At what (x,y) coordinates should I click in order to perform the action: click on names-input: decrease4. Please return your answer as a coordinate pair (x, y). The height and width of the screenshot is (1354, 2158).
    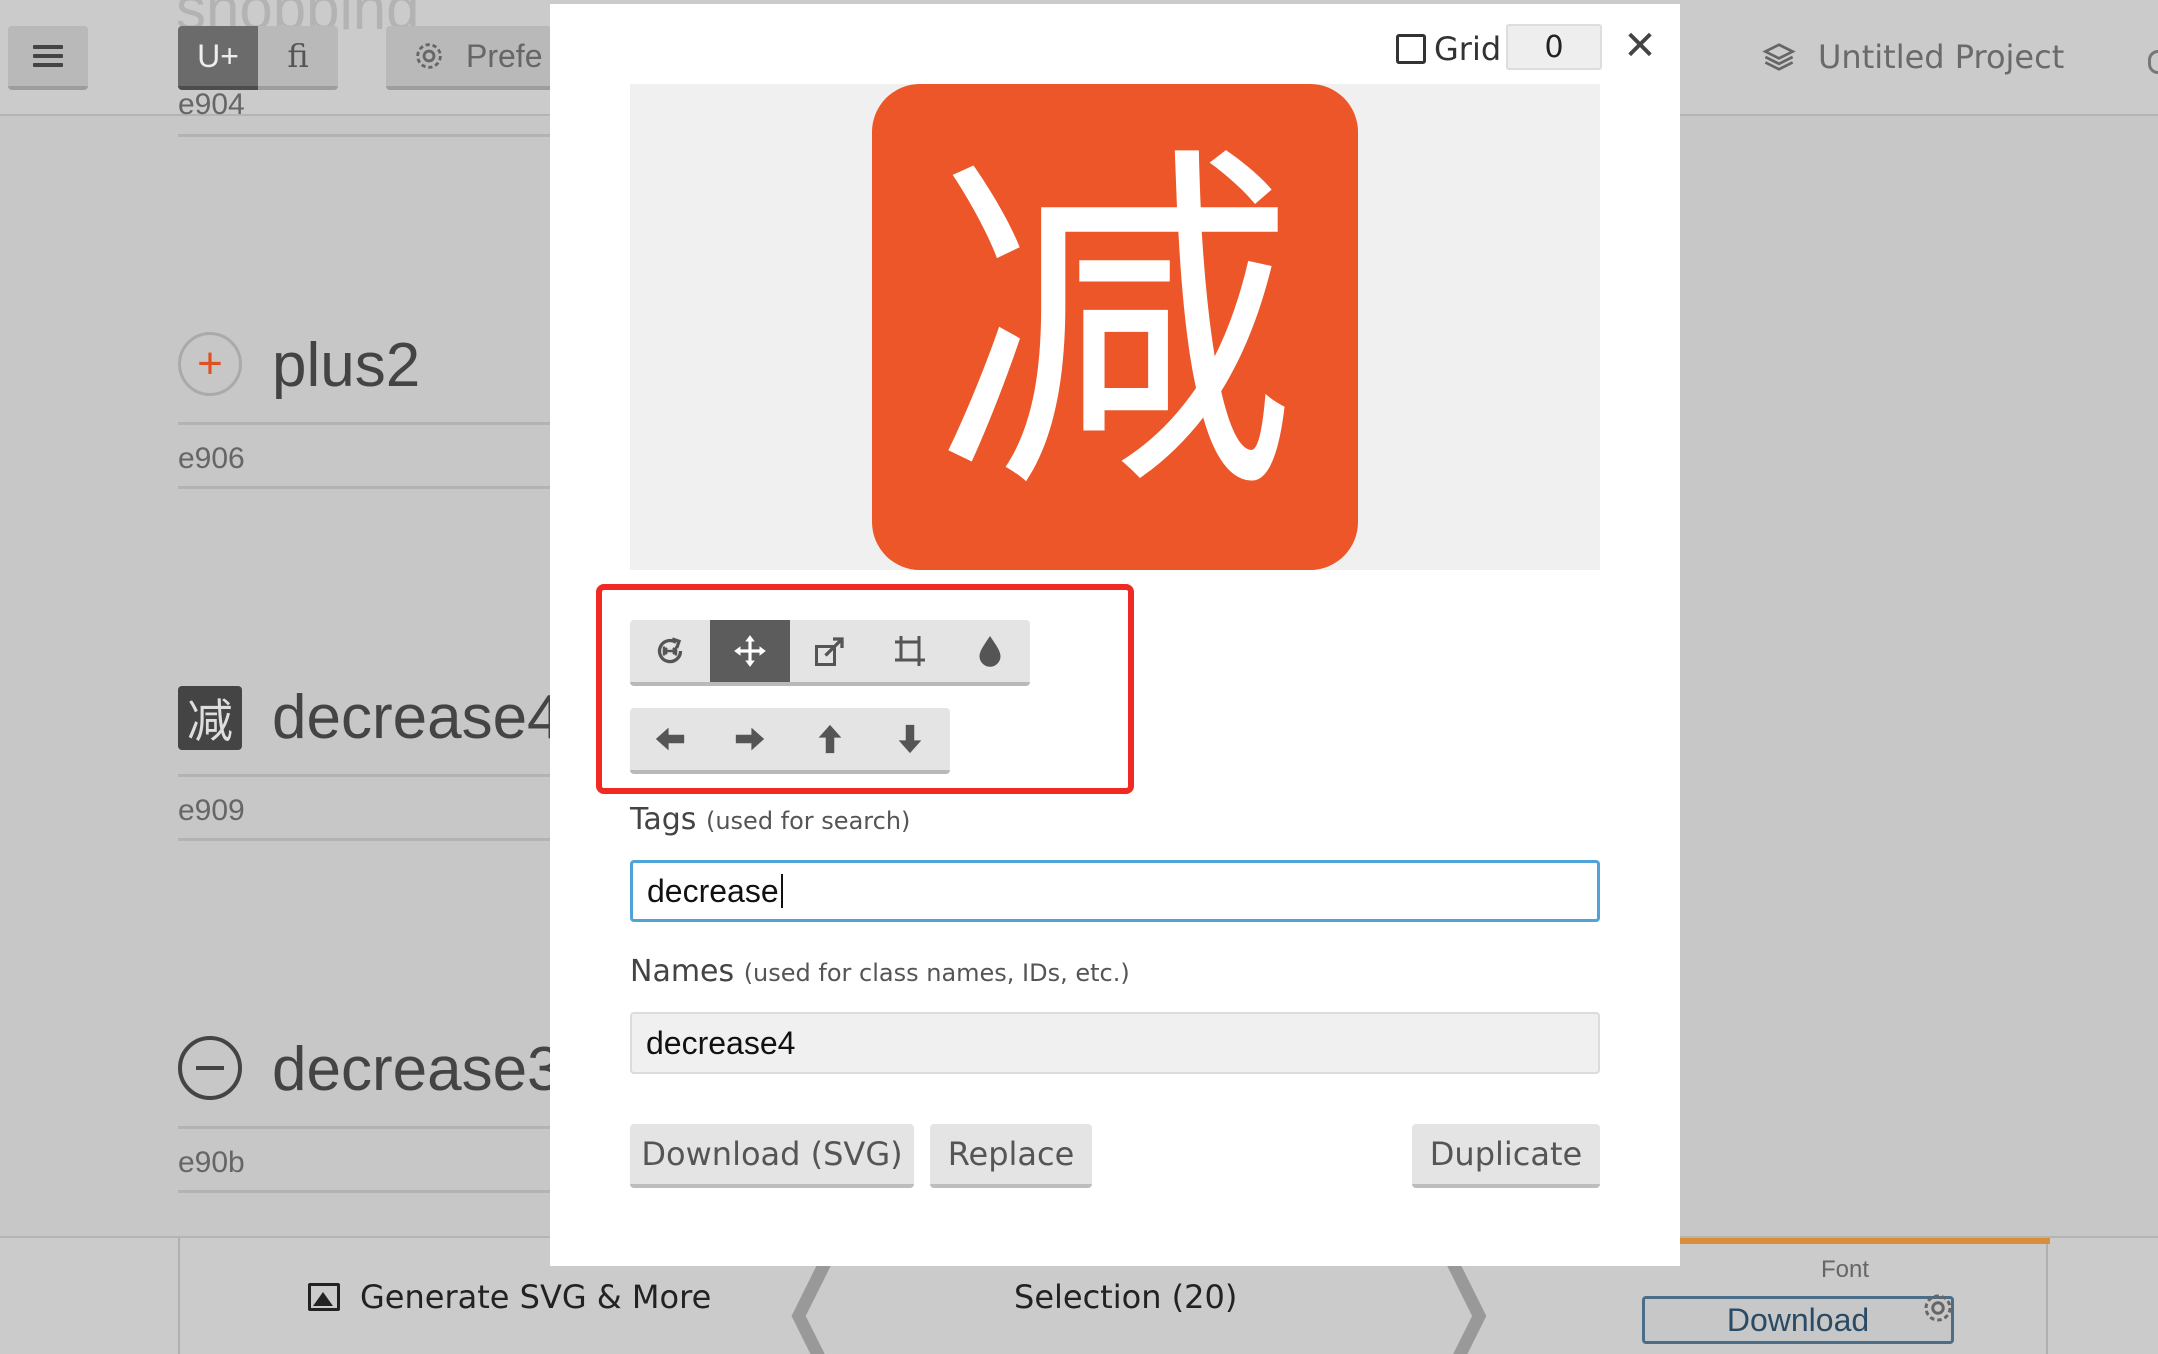
    Looking at the image, I should click on (1115, 1043).